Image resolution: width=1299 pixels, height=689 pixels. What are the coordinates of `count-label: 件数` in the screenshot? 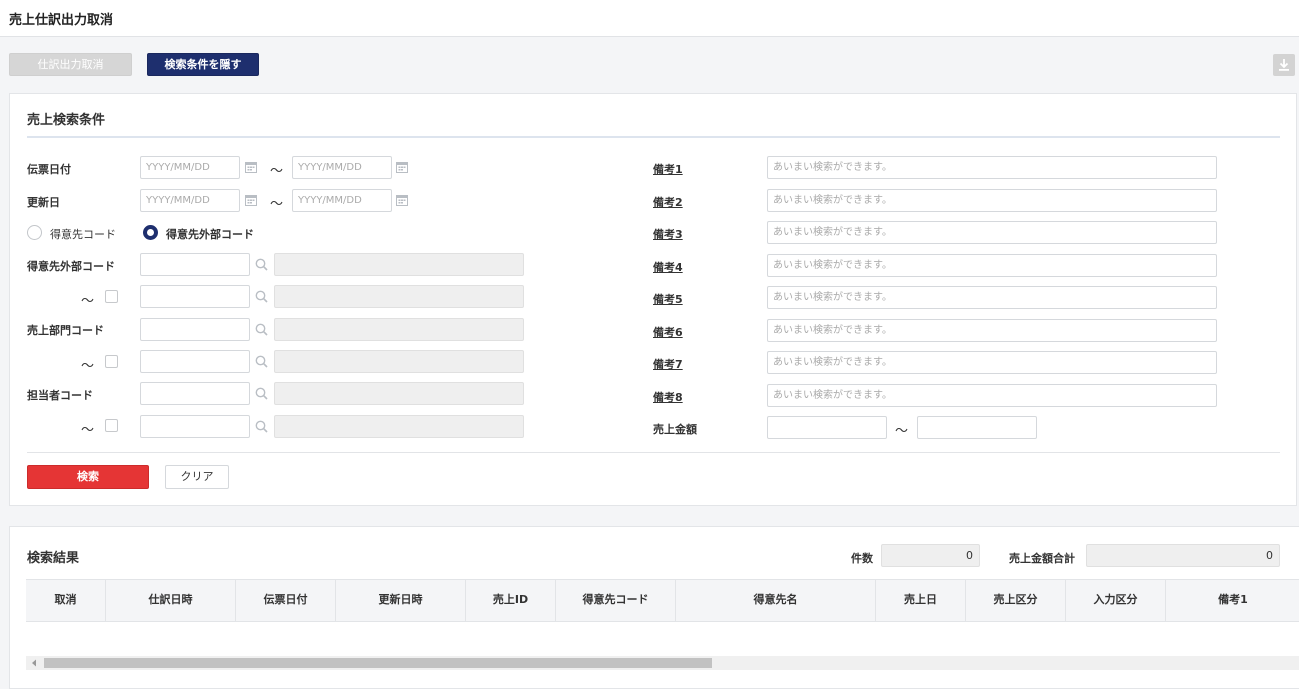 It's located at (862, 558).